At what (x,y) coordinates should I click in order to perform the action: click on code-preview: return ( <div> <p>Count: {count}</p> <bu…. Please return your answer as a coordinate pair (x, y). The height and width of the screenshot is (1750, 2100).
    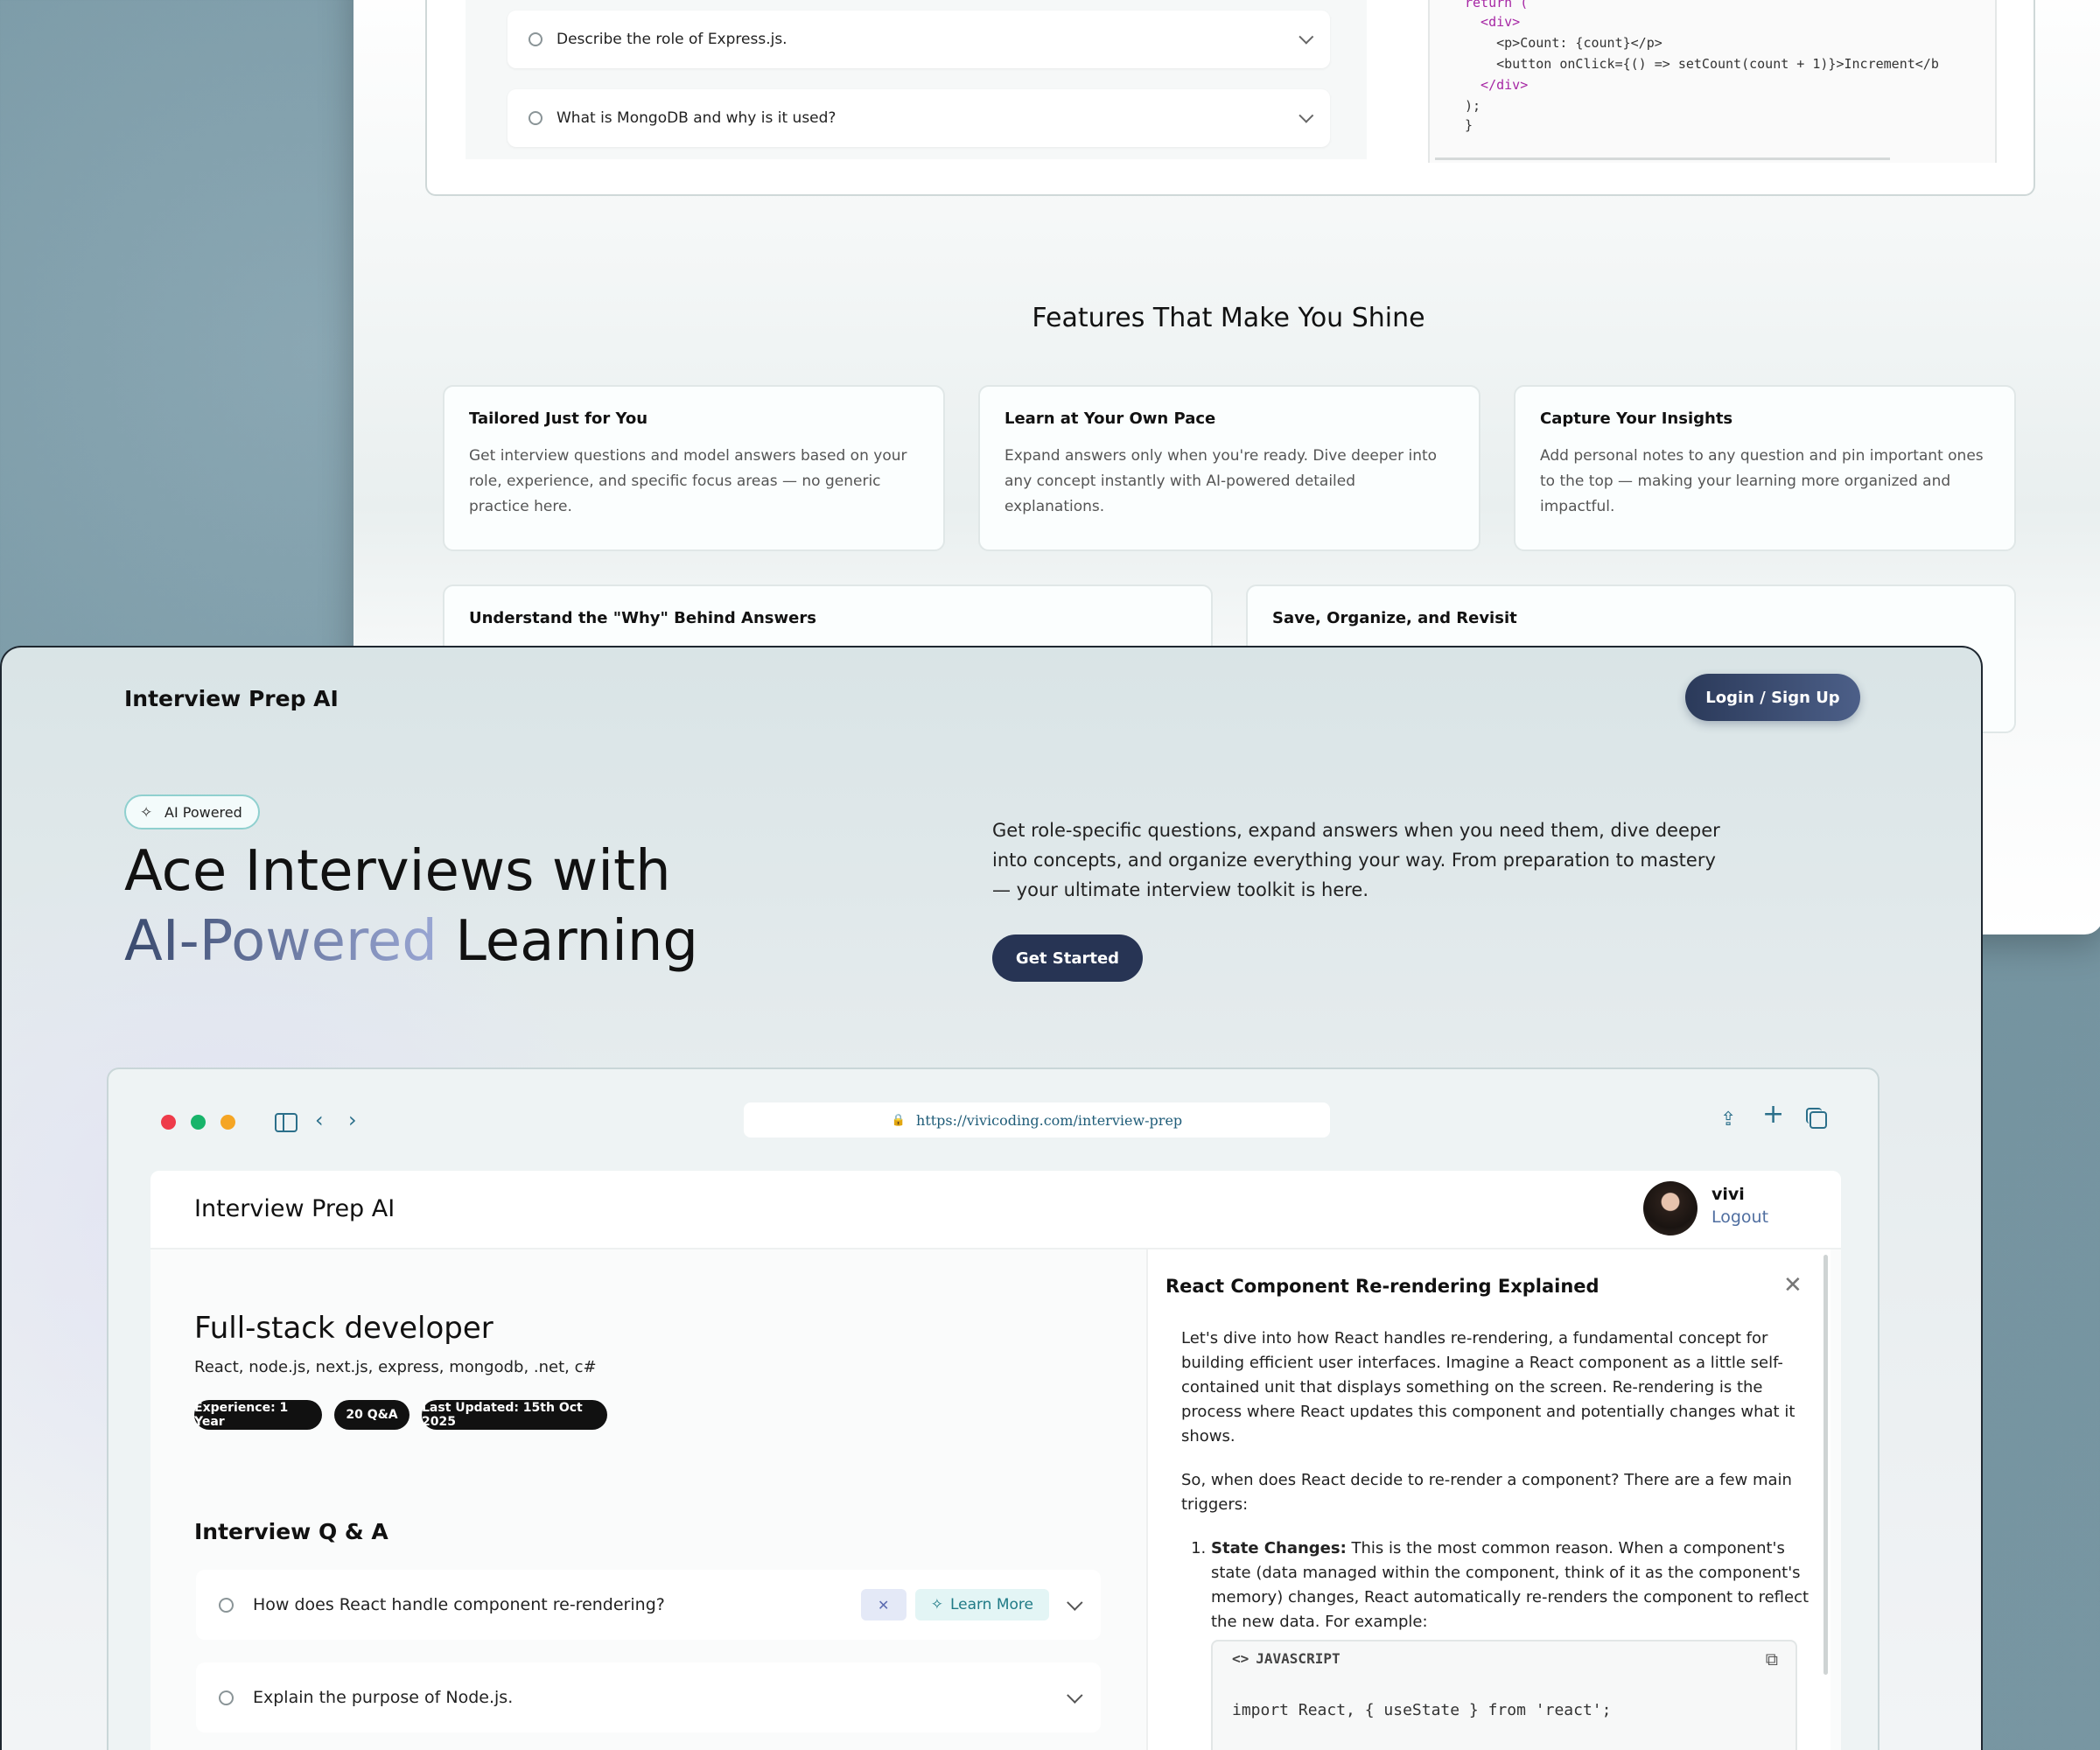
    Looking at the image, I should click on (1712, 81).